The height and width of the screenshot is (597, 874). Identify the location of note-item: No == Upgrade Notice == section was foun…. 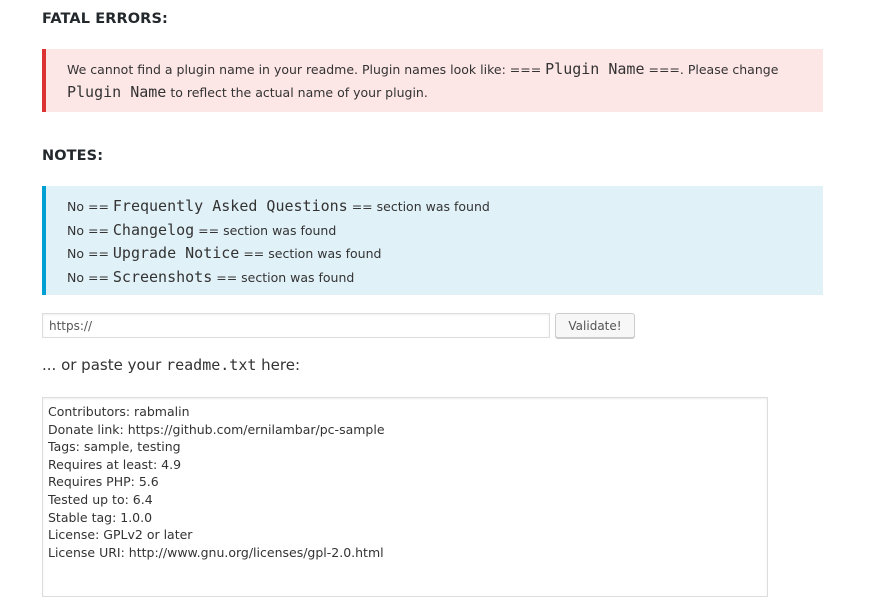
(445, 254).